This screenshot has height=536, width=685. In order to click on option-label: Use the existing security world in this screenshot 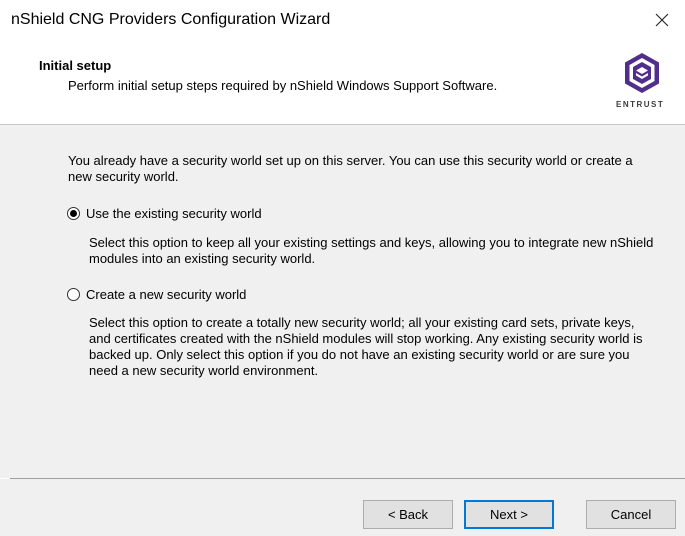, I will do `click(174, 213)`.